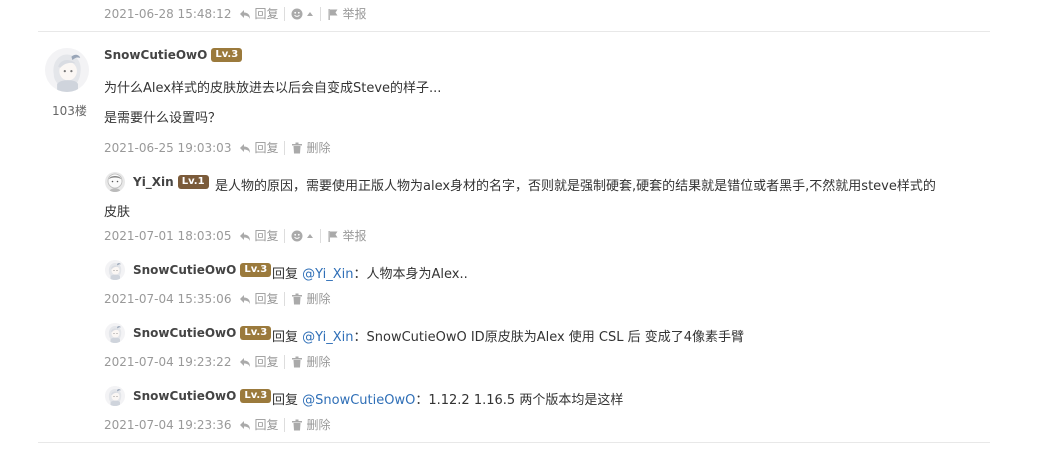  I want to click on post-time: 2021-06-28 15:48:12, so click(168, 13).